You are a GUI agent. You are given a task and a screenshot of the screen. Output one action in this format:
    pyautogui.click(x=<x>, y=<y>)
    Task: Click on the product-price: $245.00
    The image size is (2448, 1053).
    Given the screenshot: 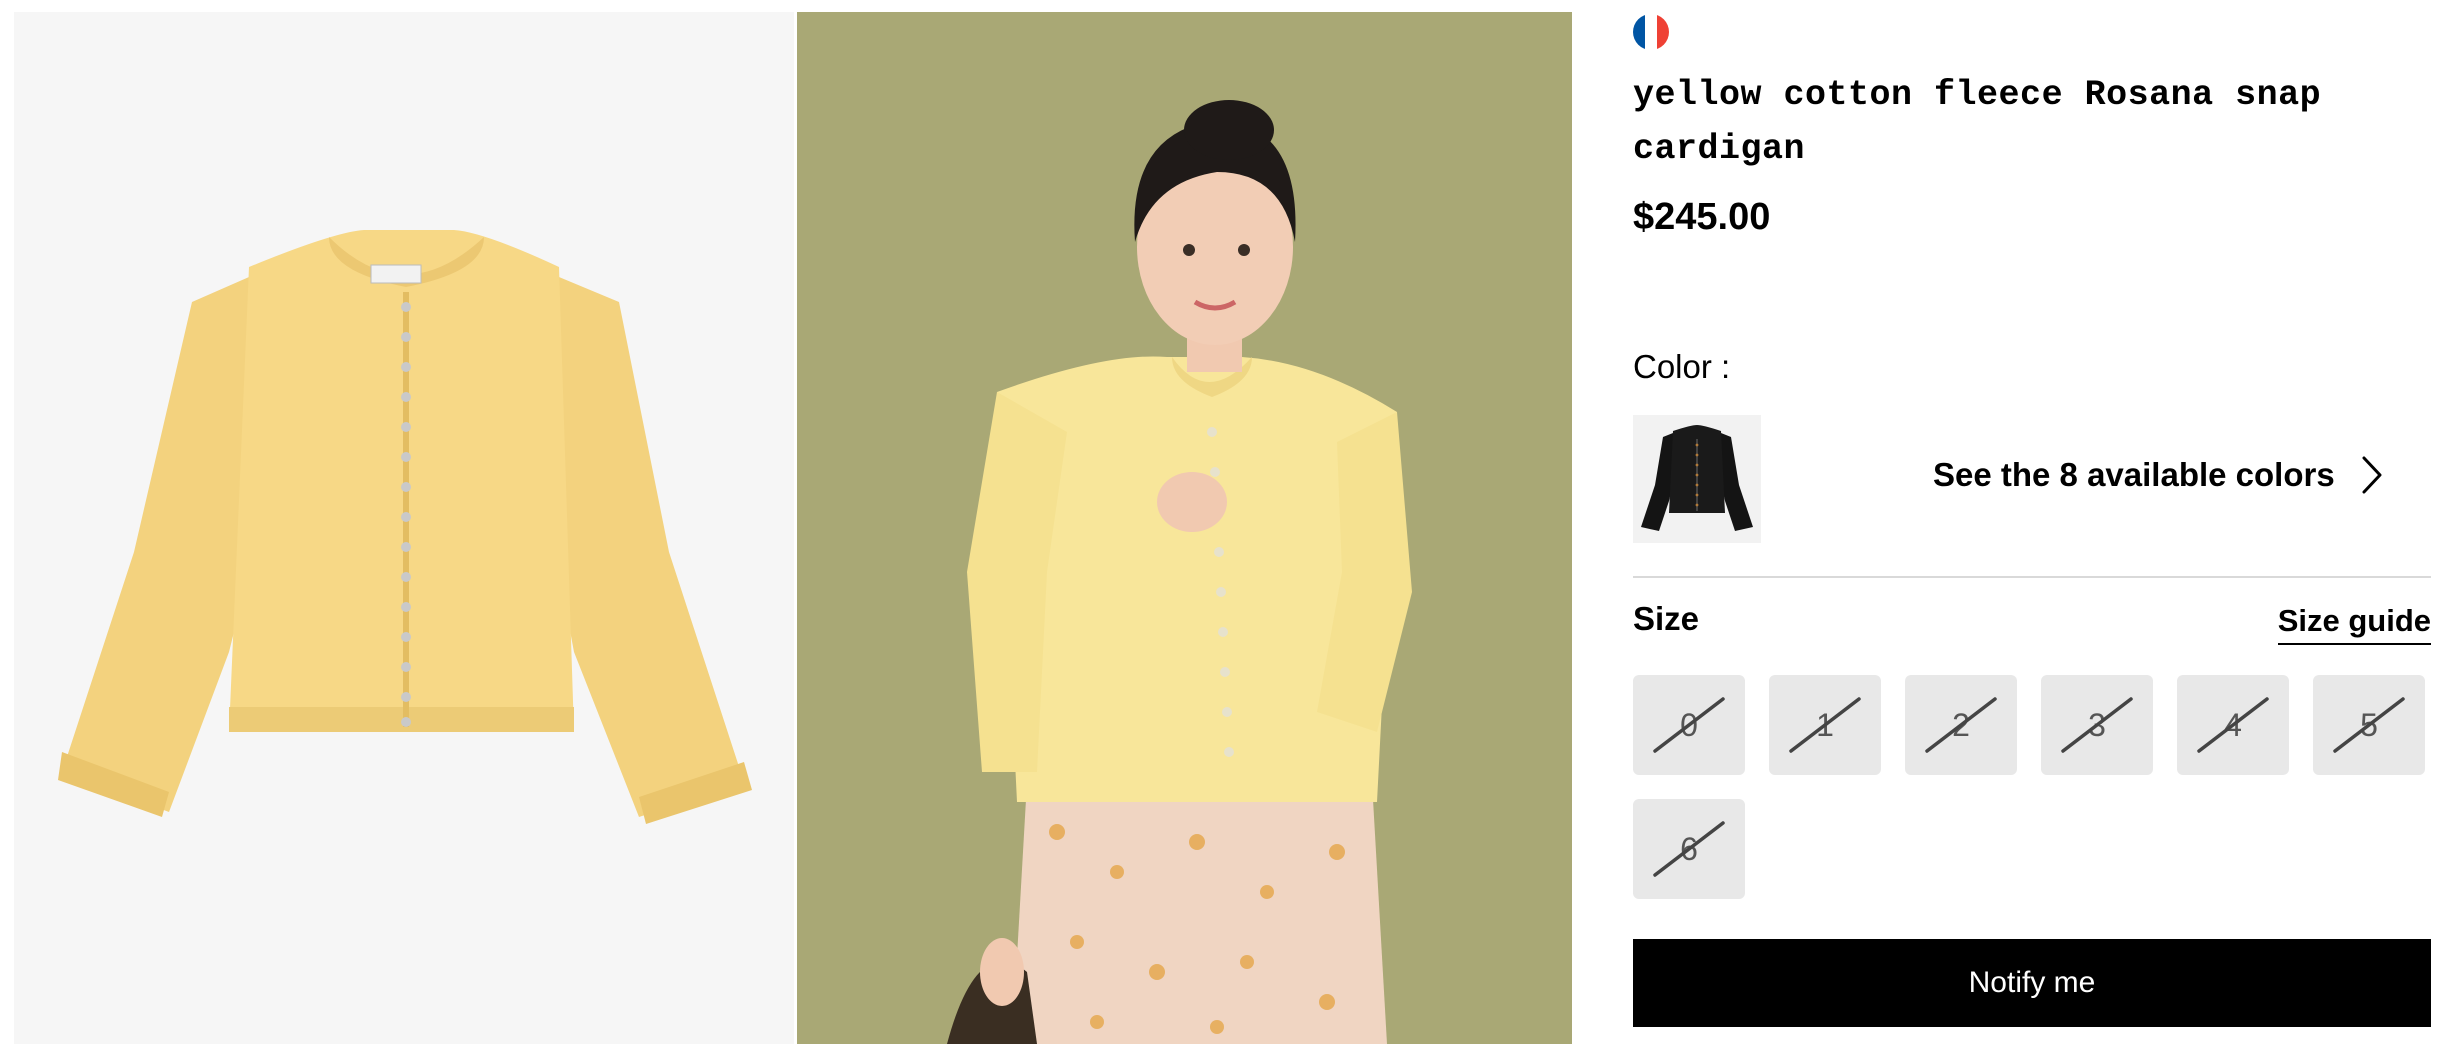 What is the action you would take?
    pyautogui.click(x=1702, y=217)
    